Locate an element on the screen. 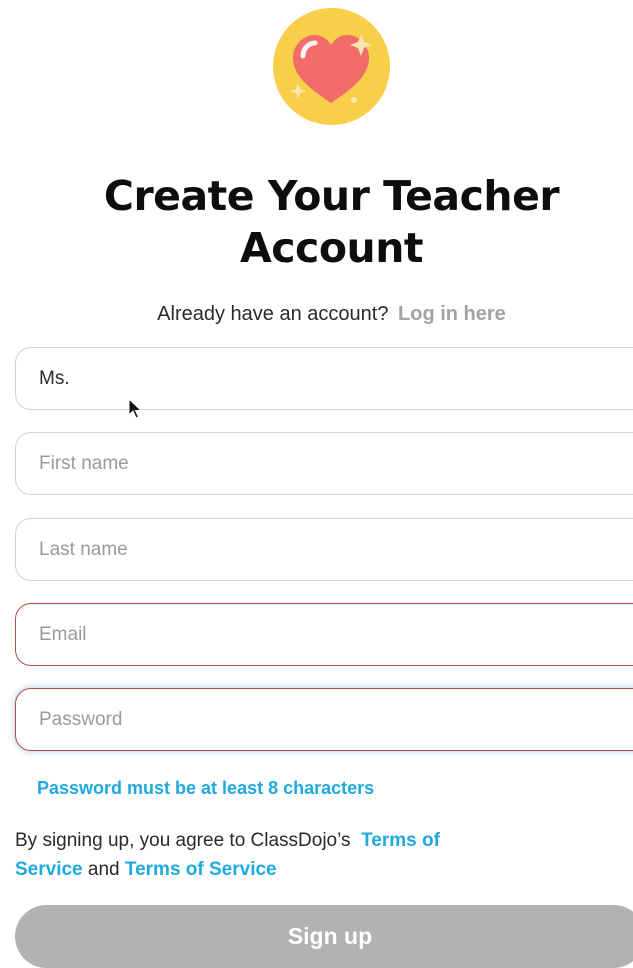  login-prompt-text: Already have an account? is located at coordinates (273, 314).